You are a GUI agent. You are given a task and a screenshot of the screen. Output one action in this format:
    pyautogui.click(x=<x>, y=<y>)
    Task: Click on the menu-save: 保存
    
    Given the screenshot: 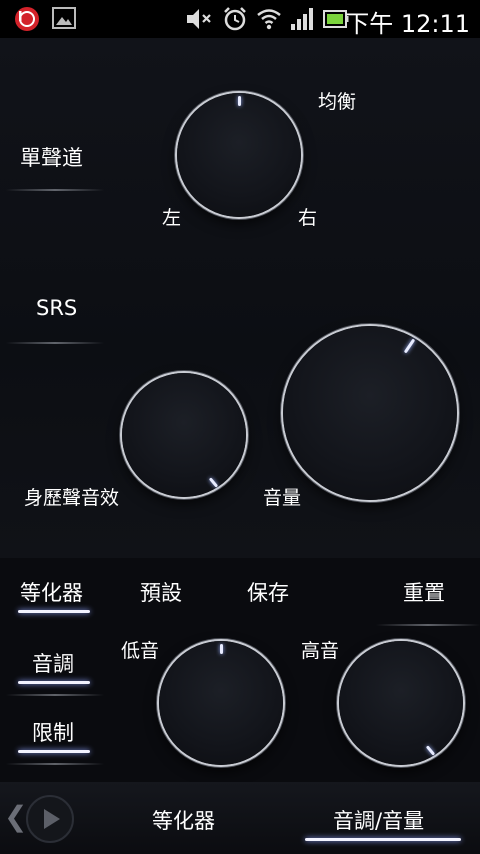 What is the action you would take?
    pyautogui.click(x=268, y=592)
    